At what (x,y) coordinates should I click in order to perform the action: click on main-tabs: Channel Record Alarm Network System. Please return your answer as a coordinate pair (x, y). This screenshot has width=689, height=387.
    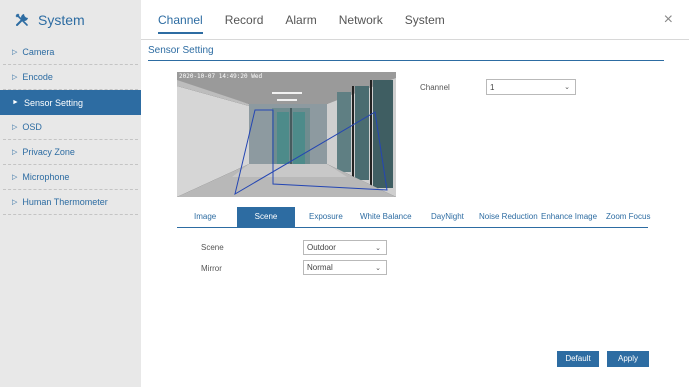
    Looking at the image, I should click on (312, 20).